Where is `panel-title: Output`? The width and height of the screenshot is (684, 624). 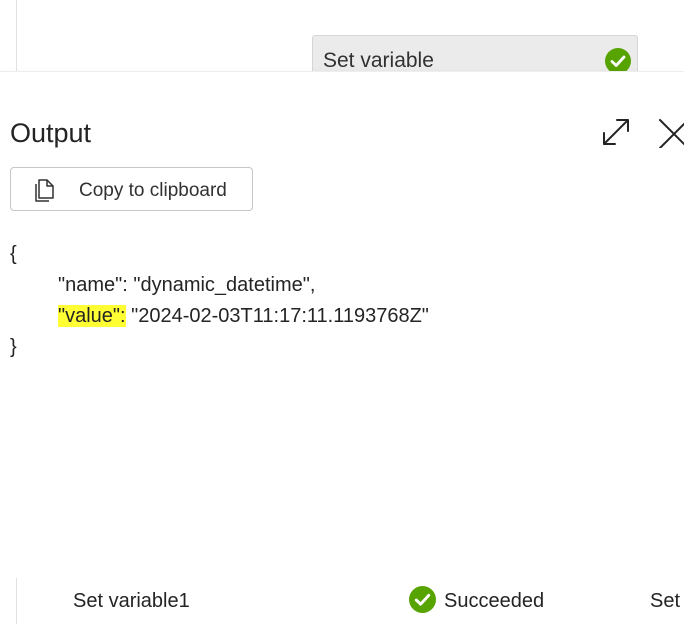
panel-title: Output is located at coordinates (51, 133).